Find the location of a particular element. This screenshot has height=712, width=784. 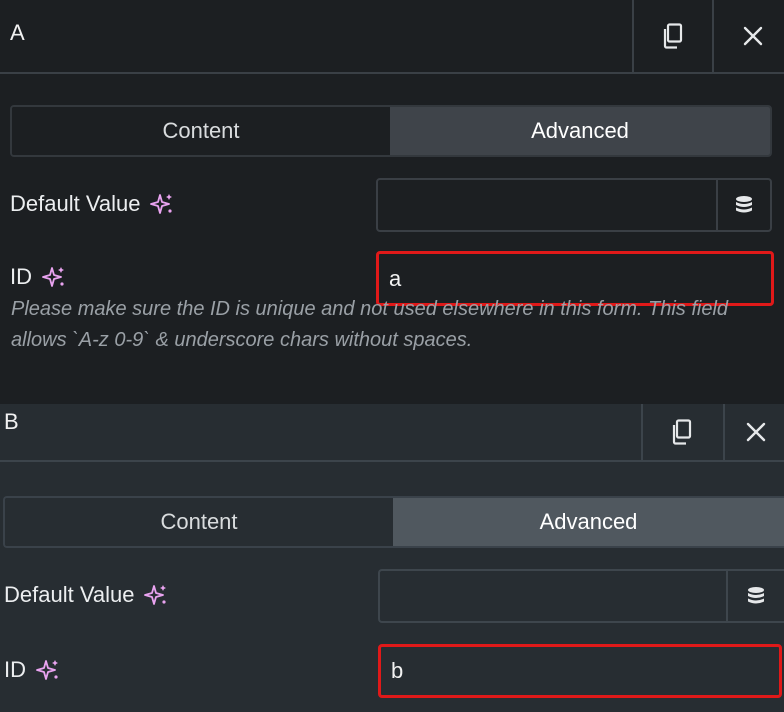

panel-b-header: B is located at coordinates (392, 433).